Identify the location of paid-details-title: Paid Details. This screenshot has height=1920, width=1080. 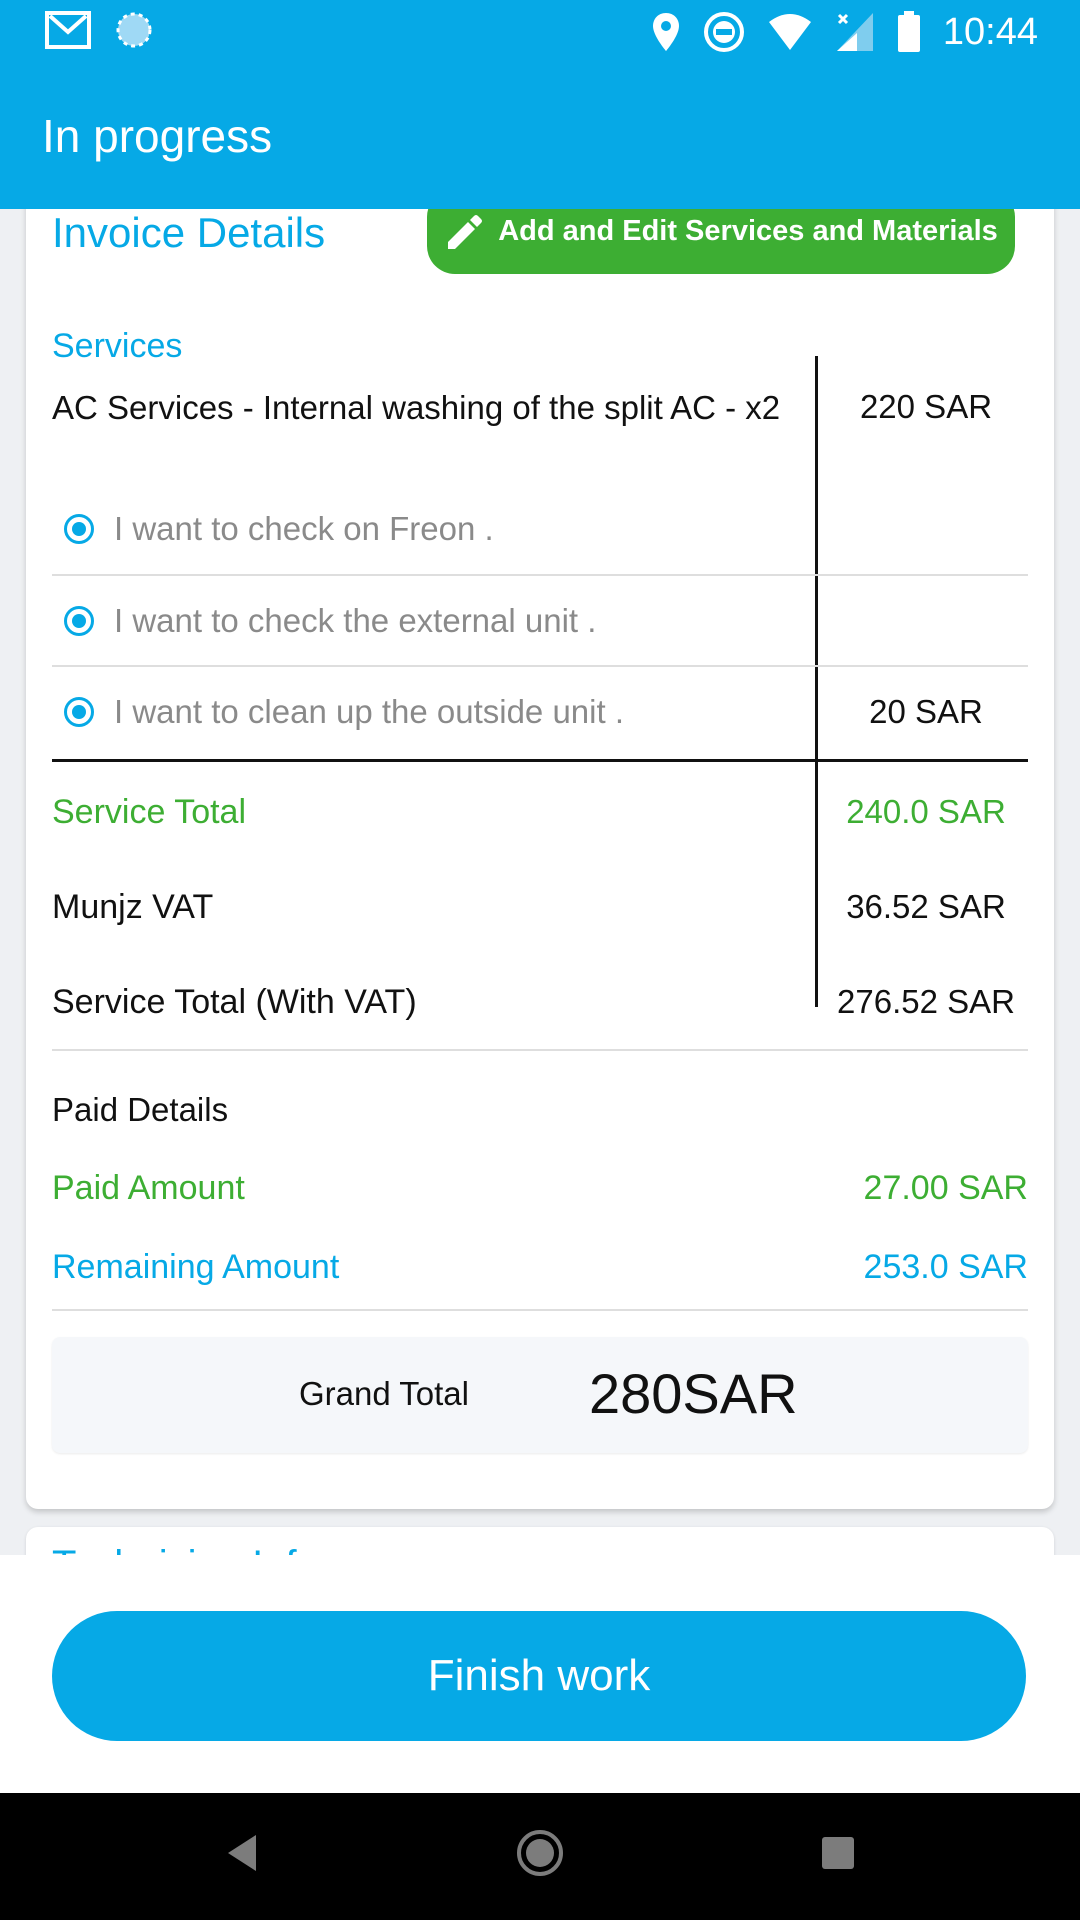
(140, 1109).